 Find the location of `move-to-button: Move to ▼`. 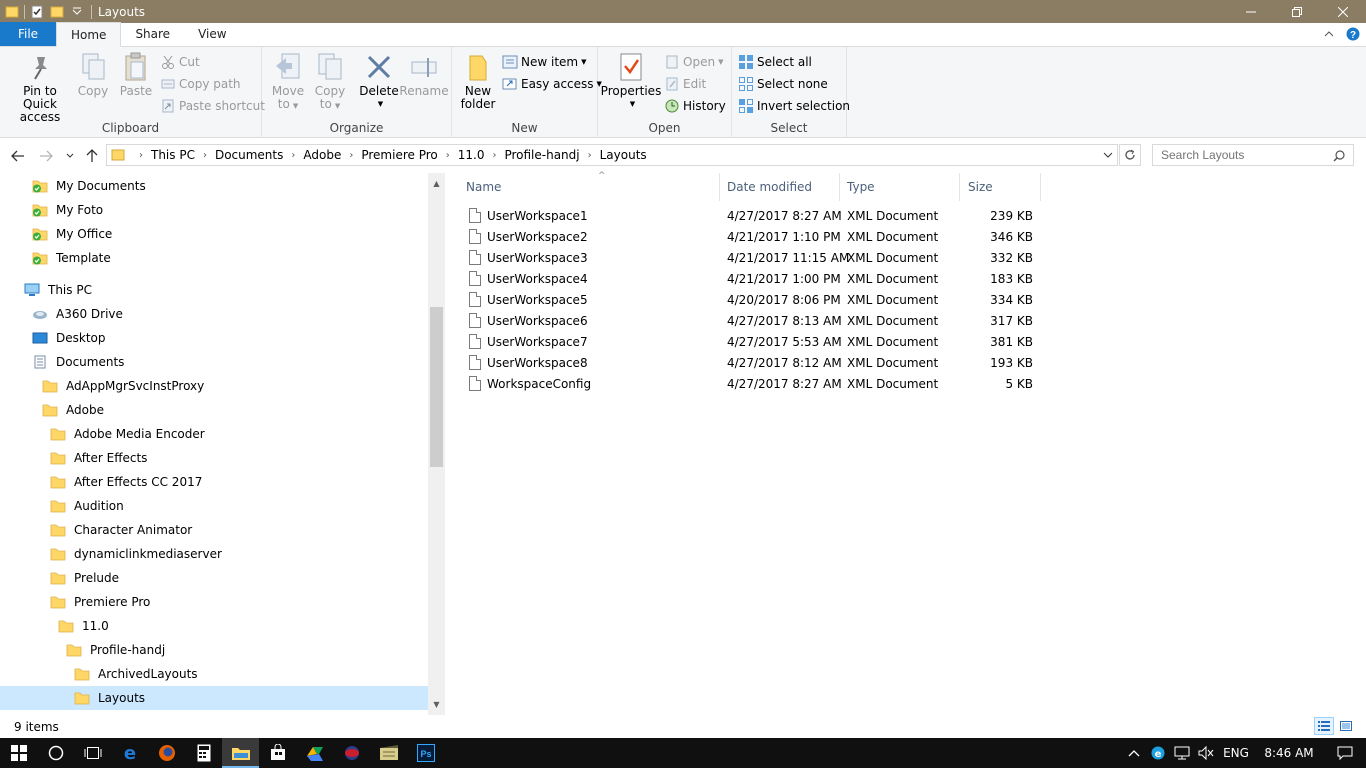

move-to-button: Move to ▼ is located at coordinates (288, 82).